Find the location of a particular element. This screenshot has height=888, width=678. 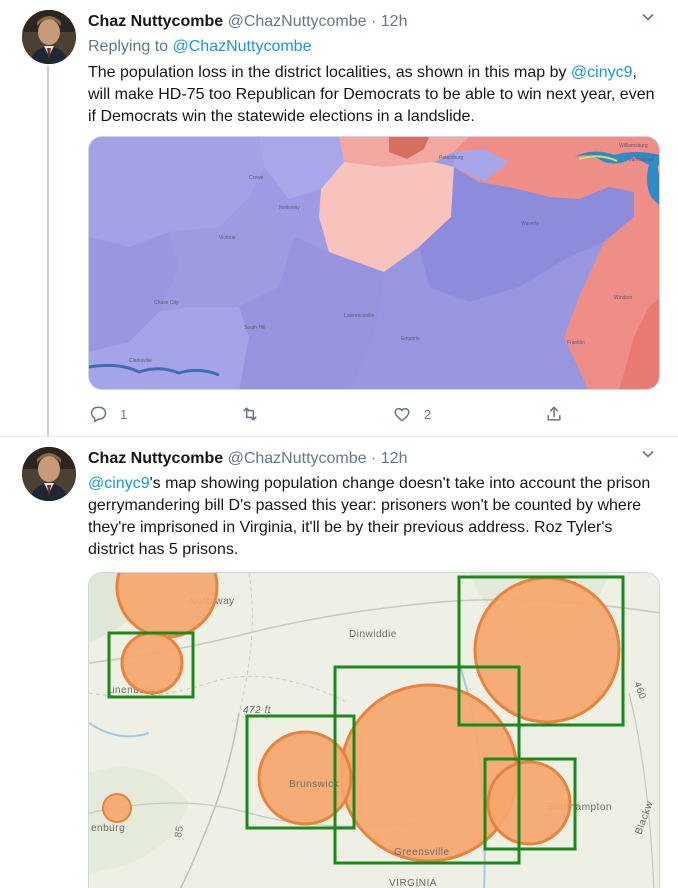

reply-button: 1 is located at coordinates (107, 414).